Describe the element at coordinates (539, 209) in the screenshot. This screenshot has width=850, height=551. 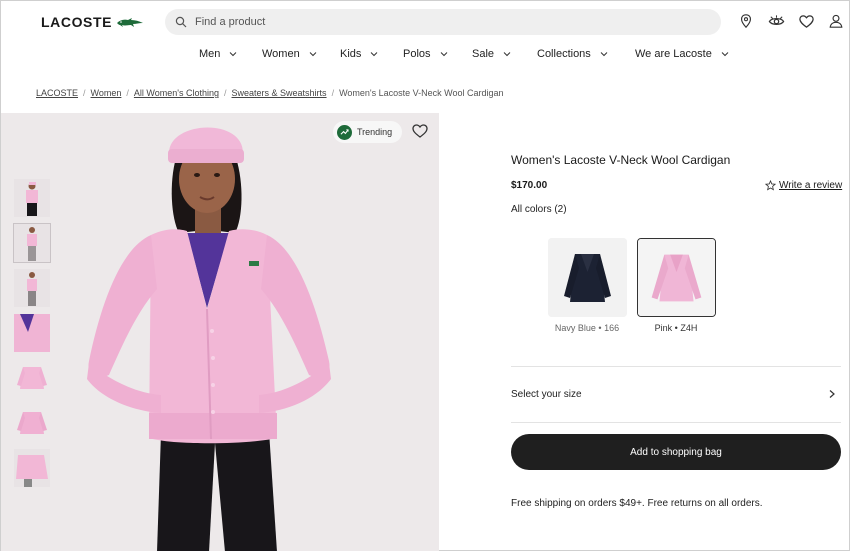
I see `colors-label: All colors (2)` at that location.